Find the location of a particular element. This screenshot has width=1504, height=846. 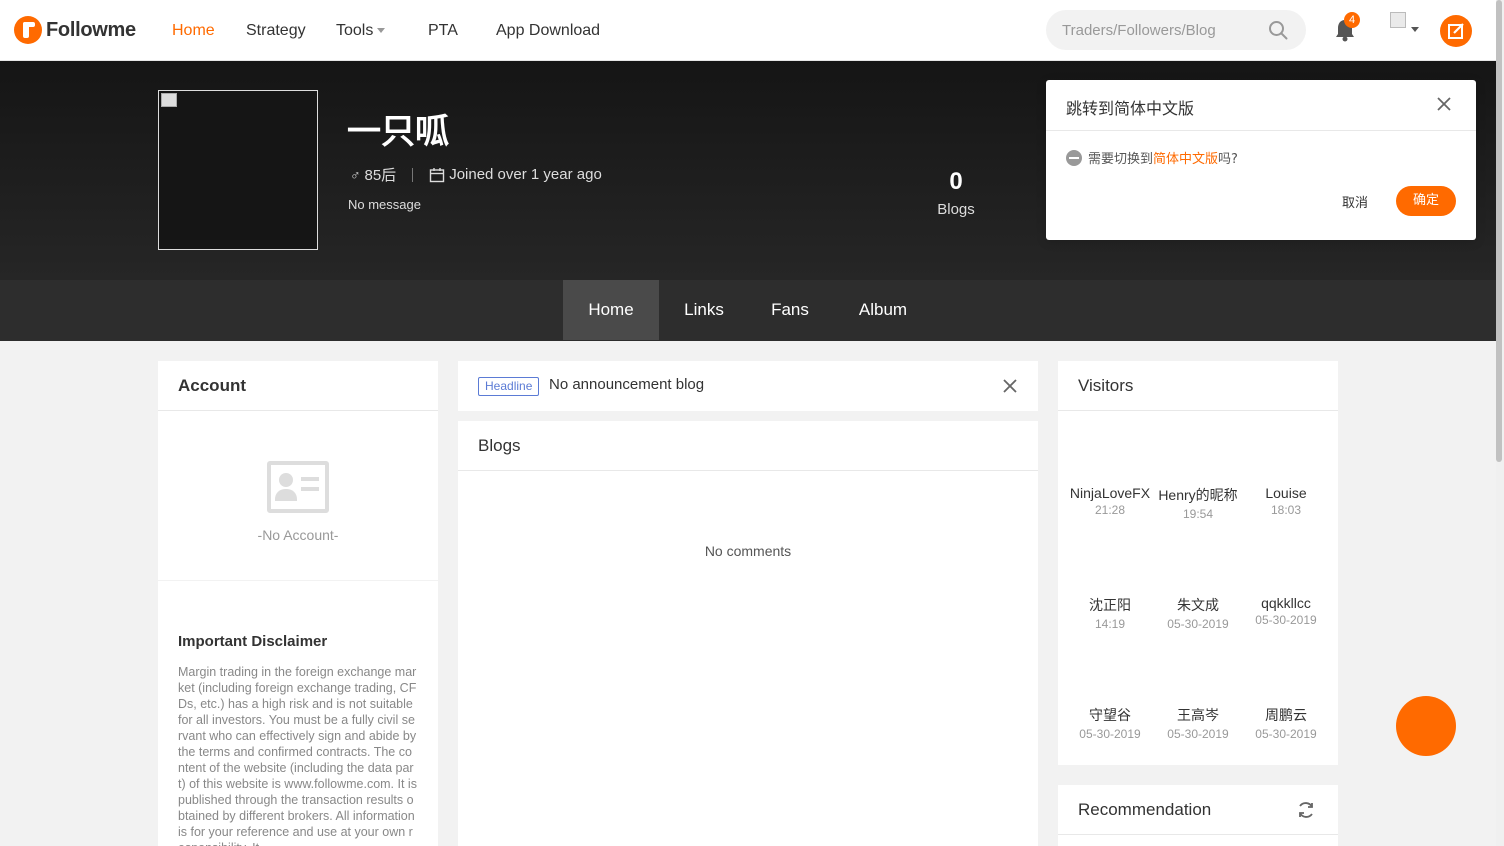

followme-logo: Followme is located at coordinates (75, 30).